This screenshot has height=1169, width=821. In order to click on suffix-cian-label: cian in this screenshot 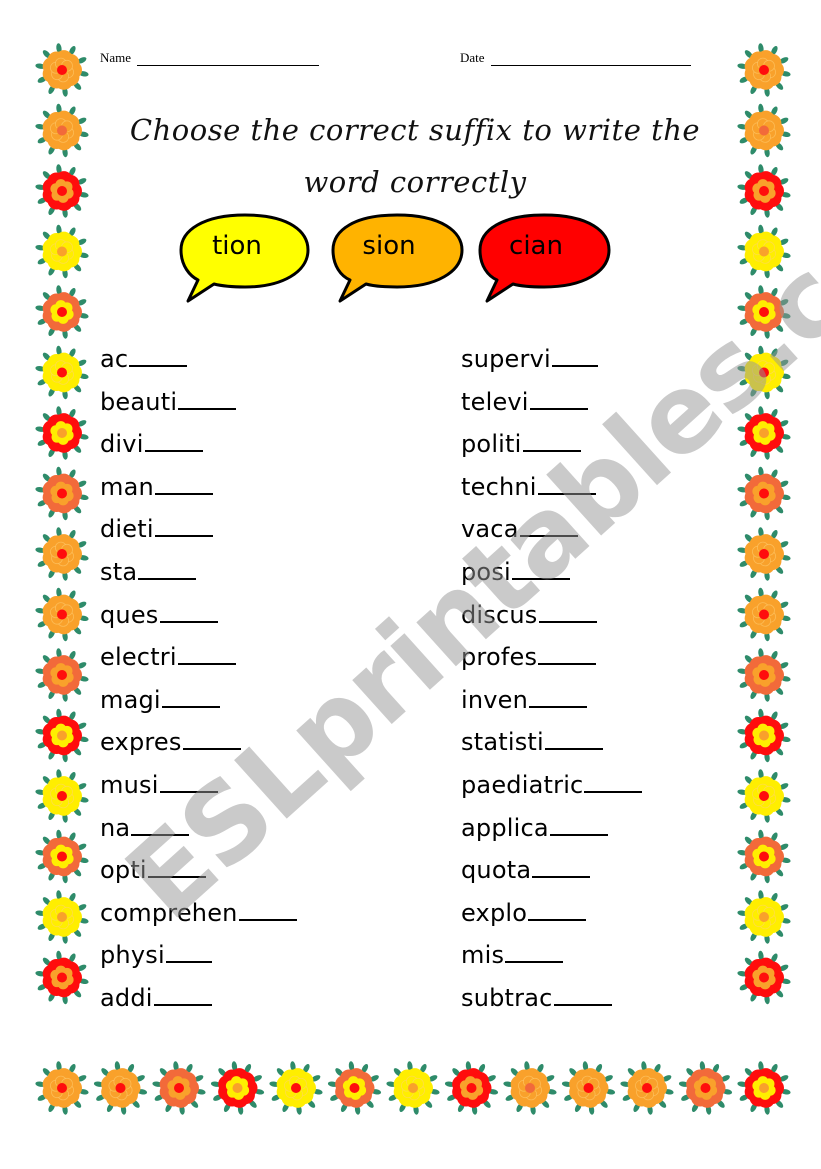, I will do `click(536, 246)`.